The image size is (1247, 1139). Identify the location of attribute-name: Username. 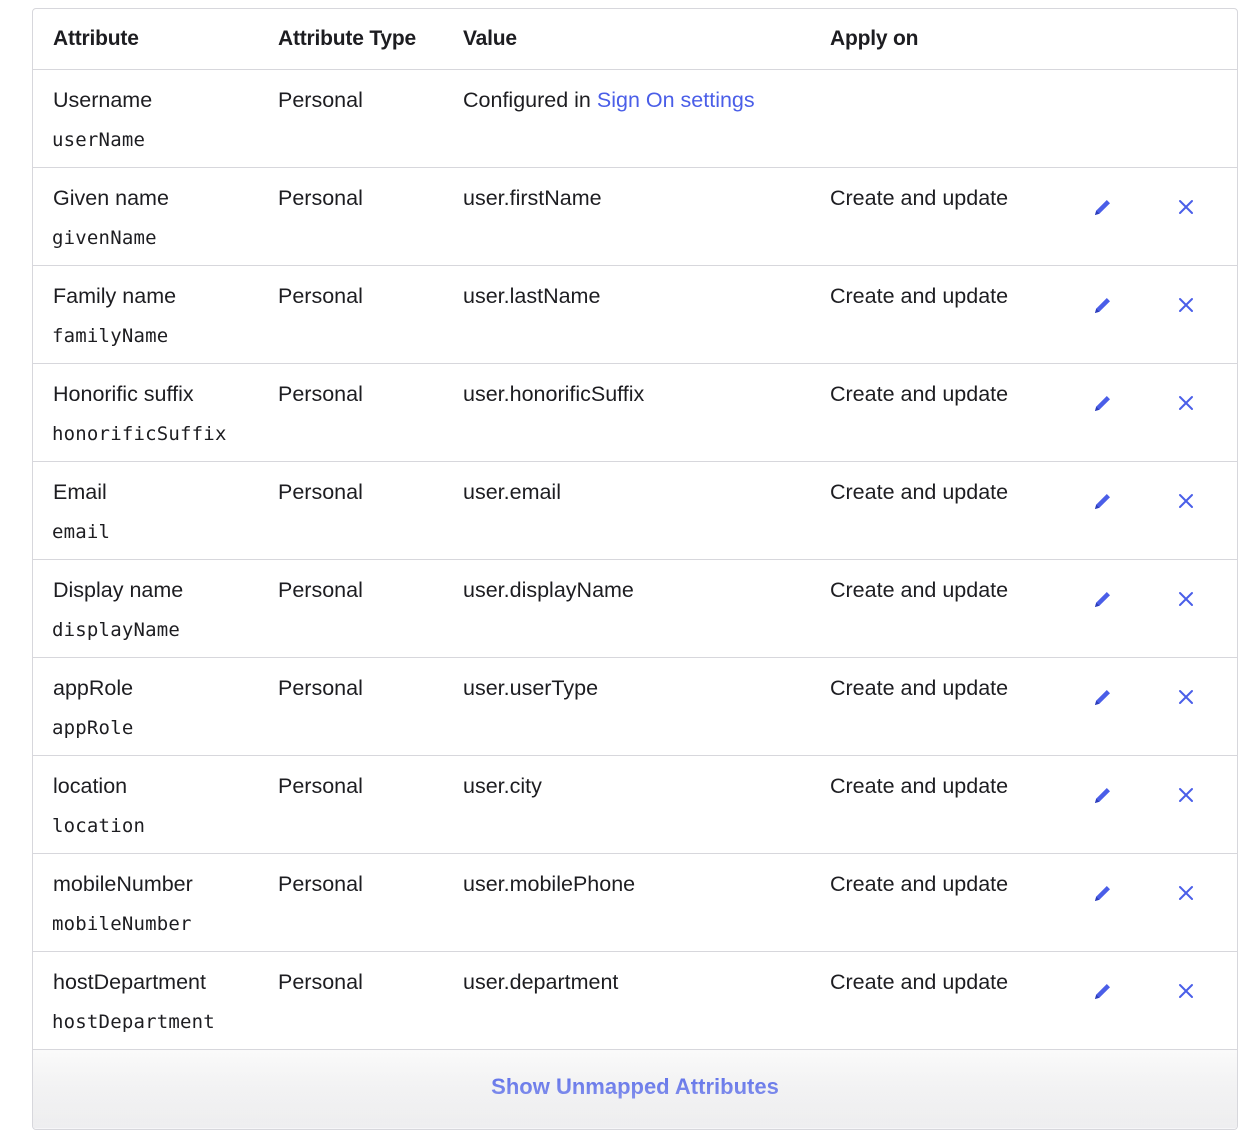
(103, 100).